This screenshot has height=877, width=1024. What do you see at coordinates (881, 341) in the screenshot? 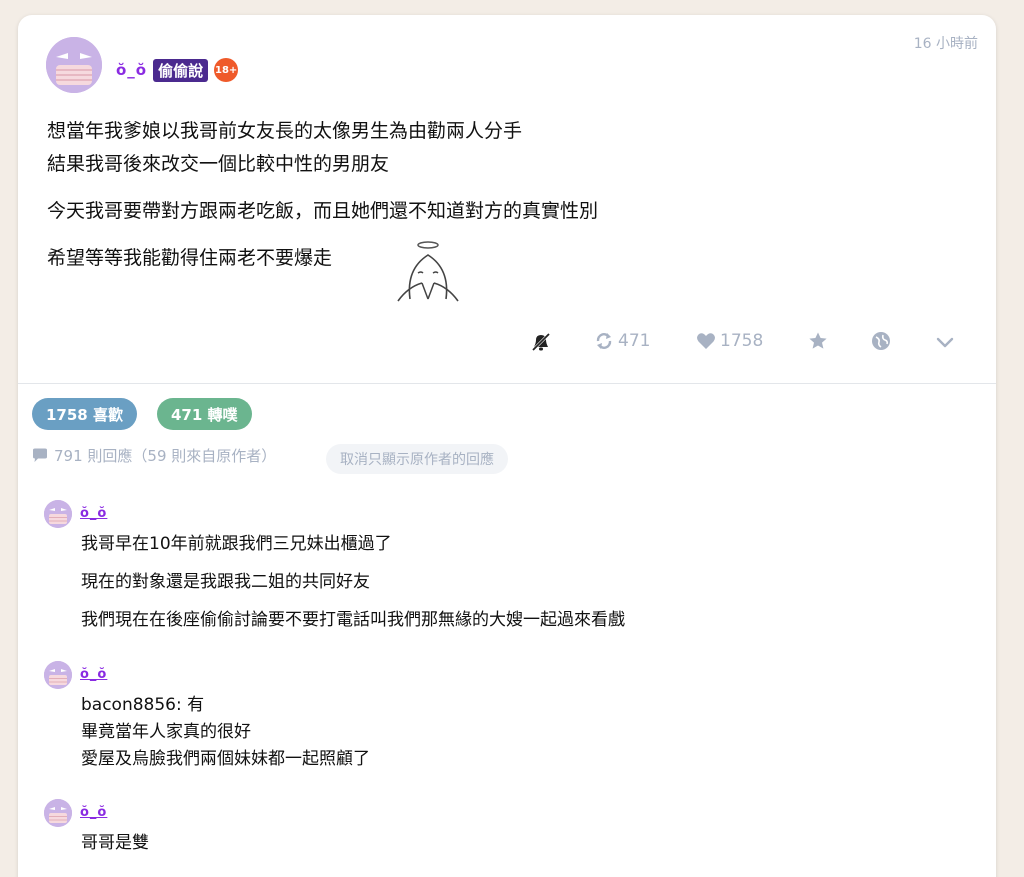
I see `share-icon` at bounding box center [881, 341].